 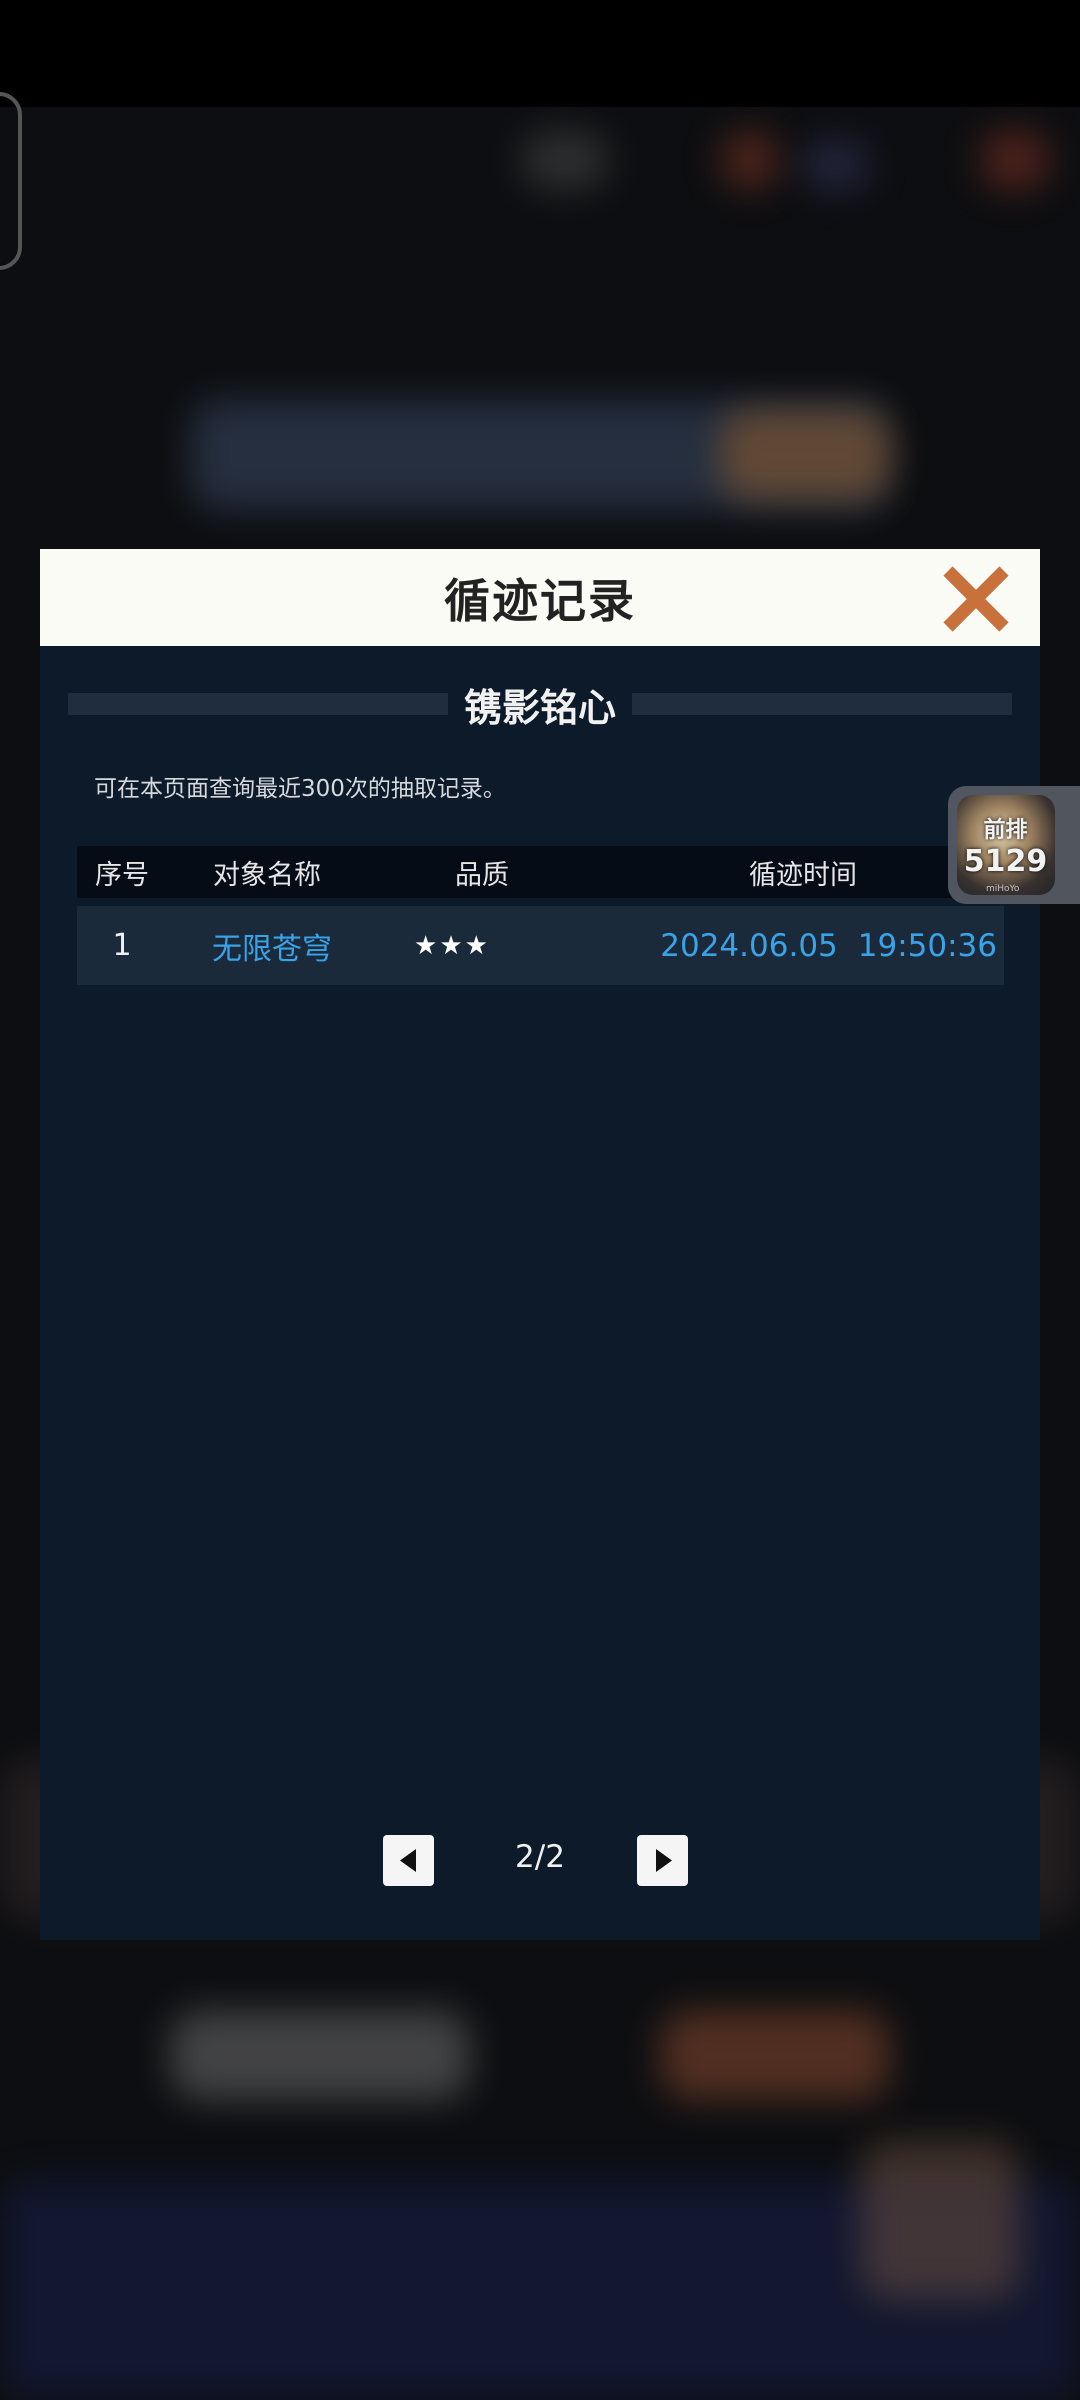 I want to click on banner-title: 镌影铭心, so click(x=540, y=704).